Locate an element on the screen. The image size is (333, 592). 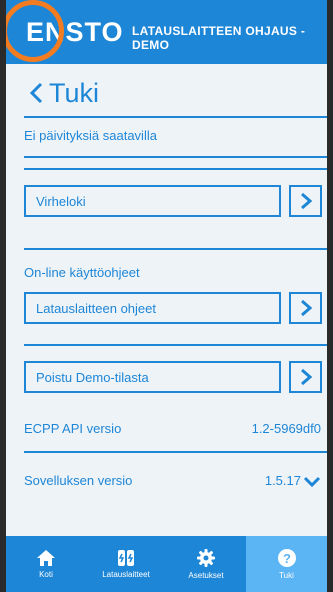
error-log-button: Virheloki is located at coordinates (152, 201).